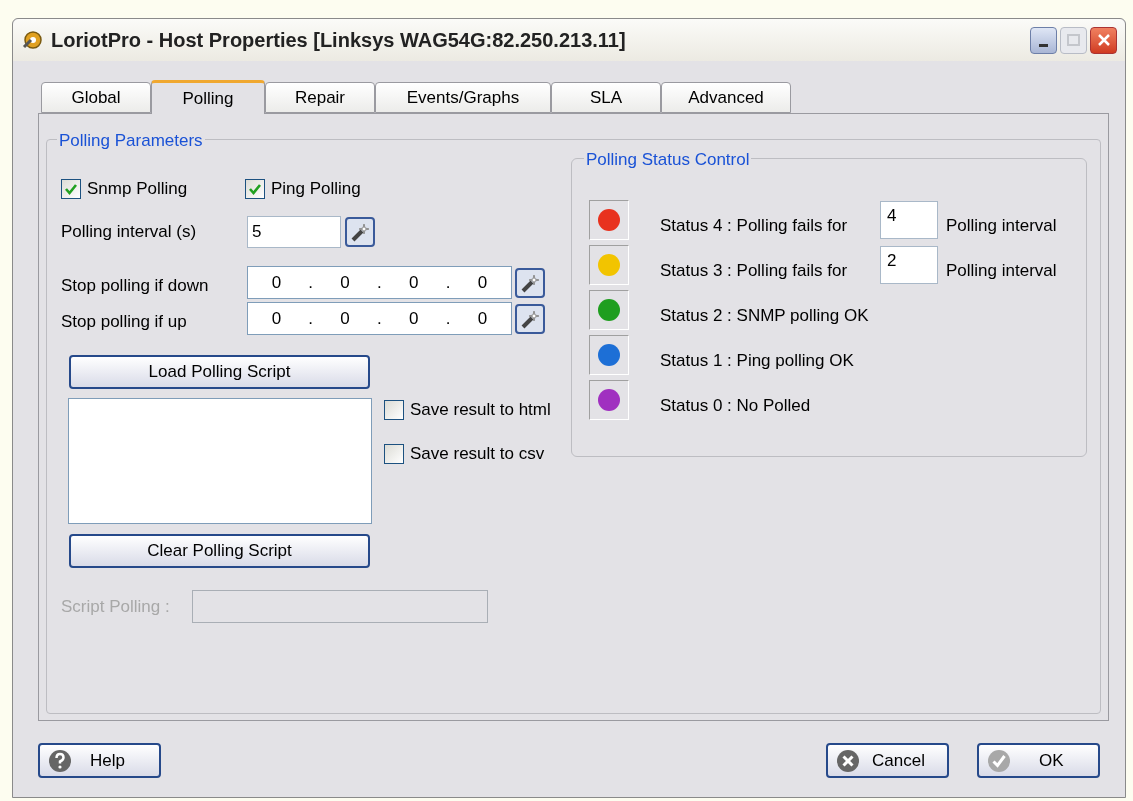 This screenshot has width=1133, height=801. Describe the element at coordinates (219, 551) in the screenshot. I see `clear-script-button: Clear Polling Script` at that location.